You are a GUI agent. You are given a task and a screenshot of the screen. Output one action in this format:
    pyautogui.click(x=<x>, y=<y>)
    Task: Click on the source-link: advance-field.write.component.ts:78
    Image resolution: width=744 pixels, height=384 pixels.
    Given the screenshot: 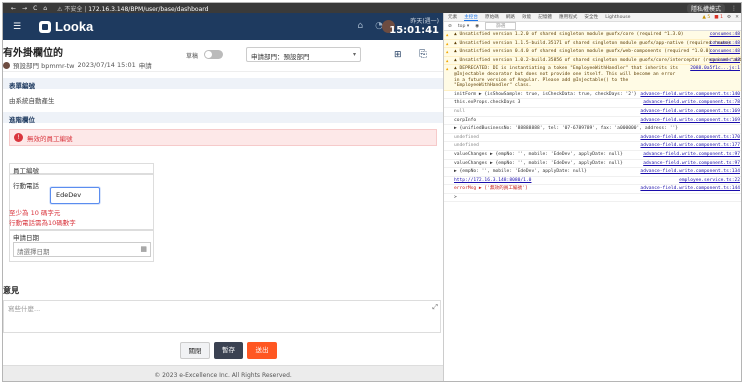 What is the action you would take?
    pyautogui.click(x=691, y=103)
    